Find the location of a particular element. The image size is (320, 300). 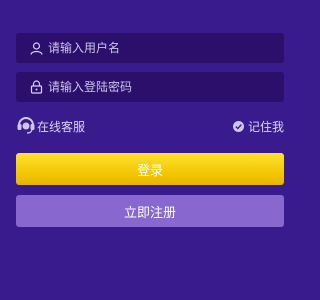

check-circle-icon is located at coordinates (238, 126).